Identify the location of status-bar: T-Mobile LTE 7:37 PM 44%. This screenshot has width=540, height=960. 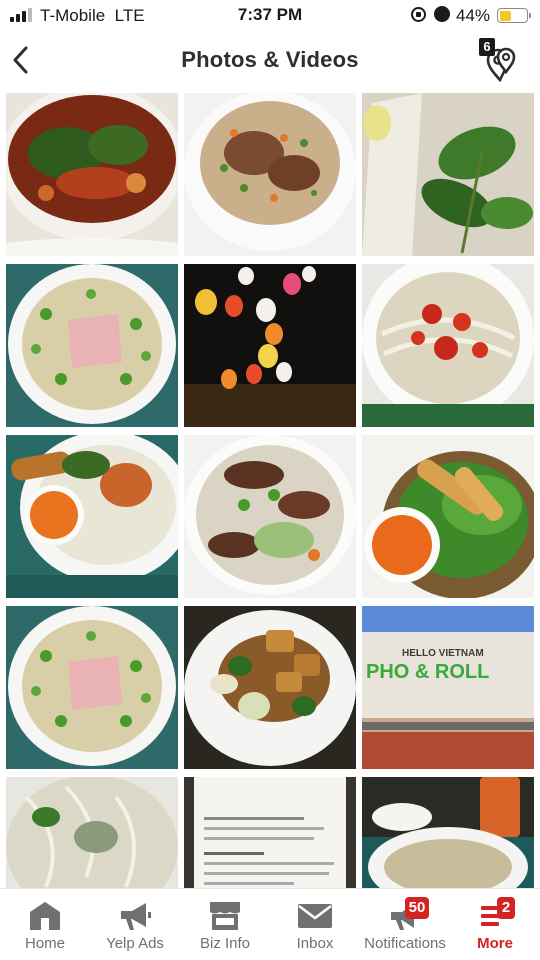
(270, 15).